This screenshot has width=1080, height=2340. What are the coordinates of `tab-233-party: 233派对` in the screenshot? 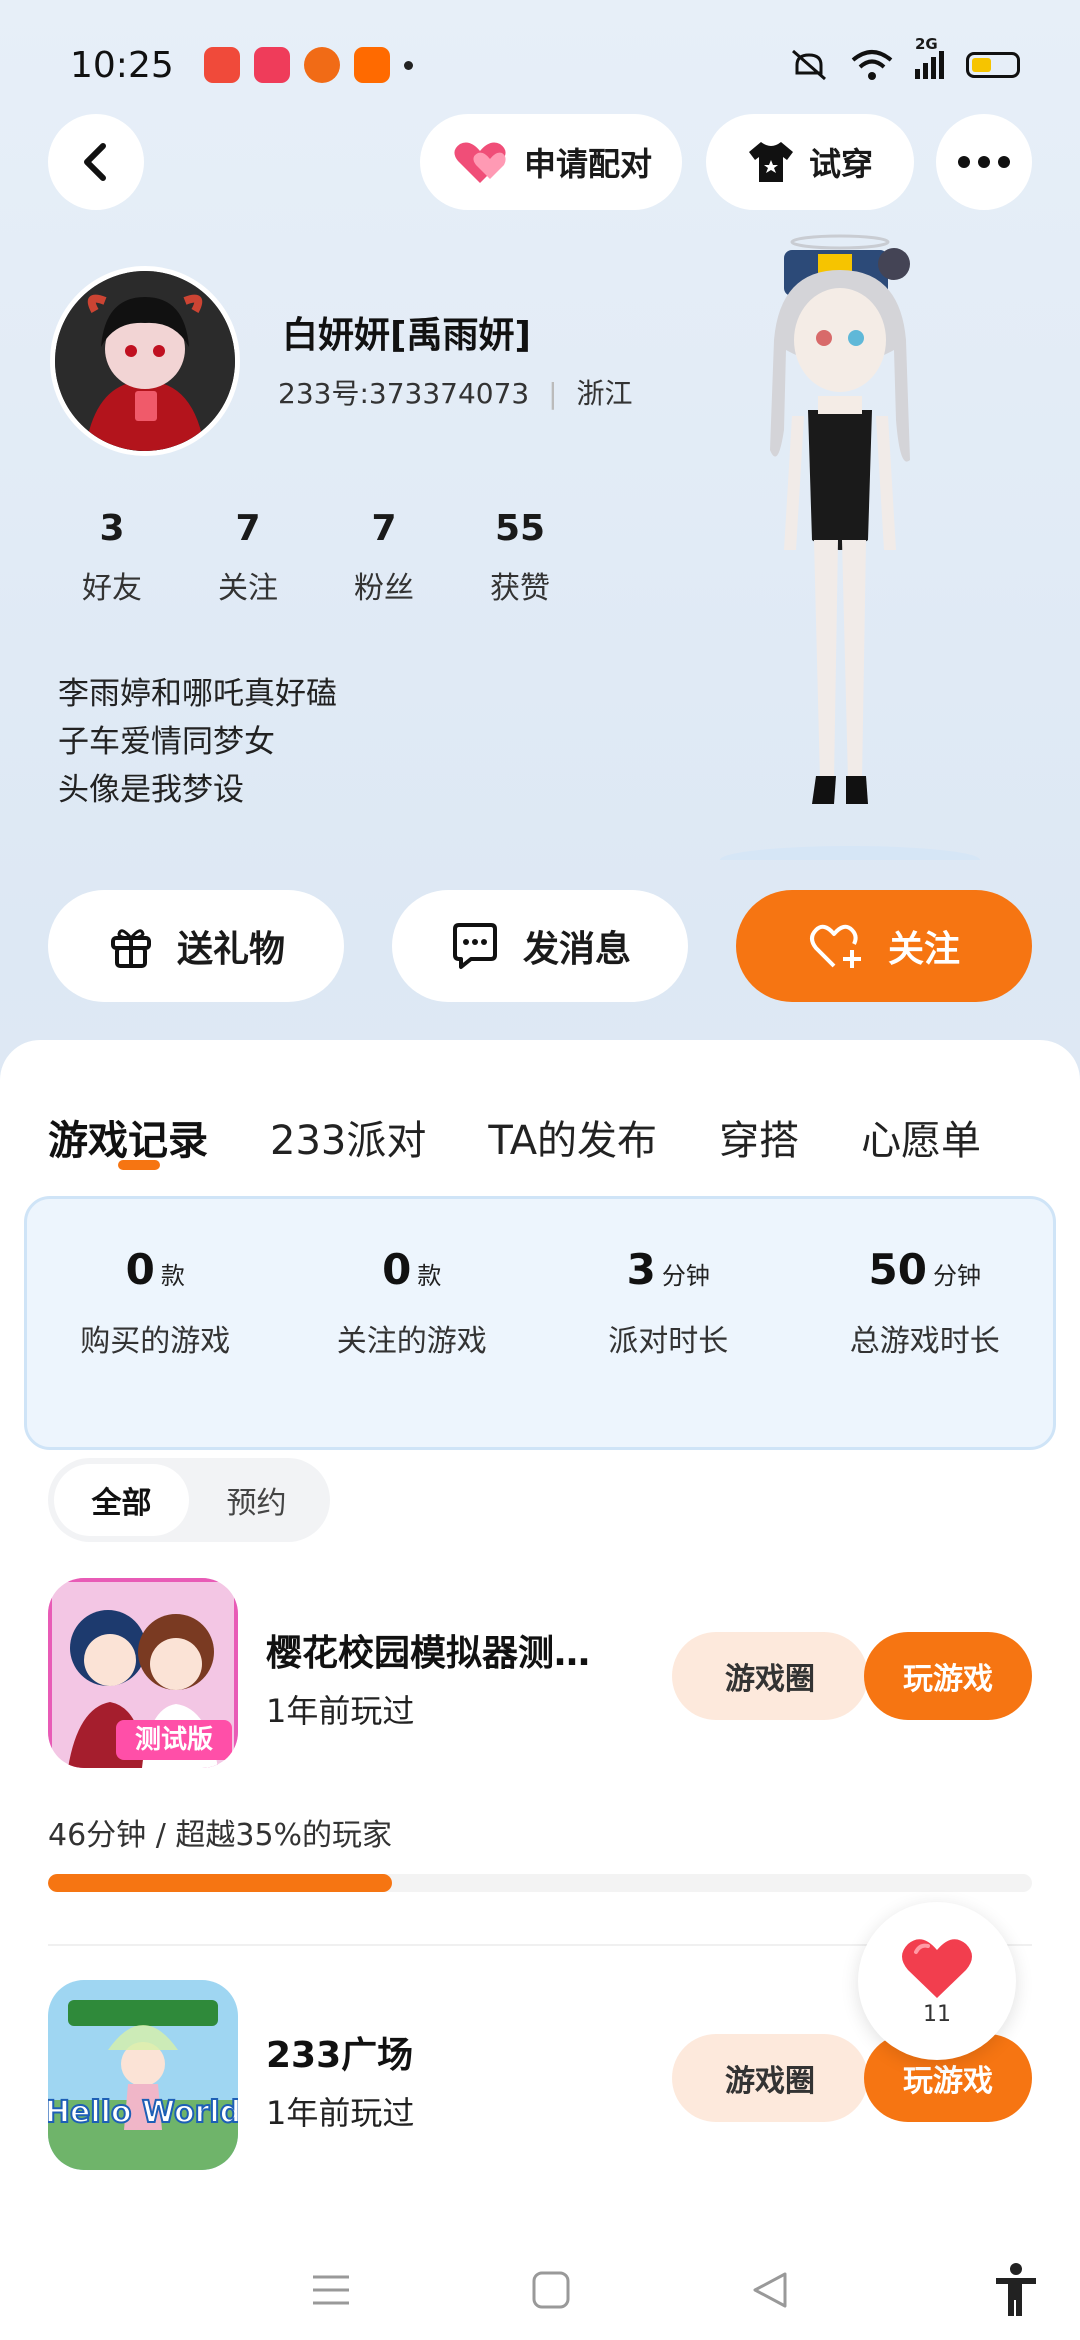 It's located at (348, 1137).